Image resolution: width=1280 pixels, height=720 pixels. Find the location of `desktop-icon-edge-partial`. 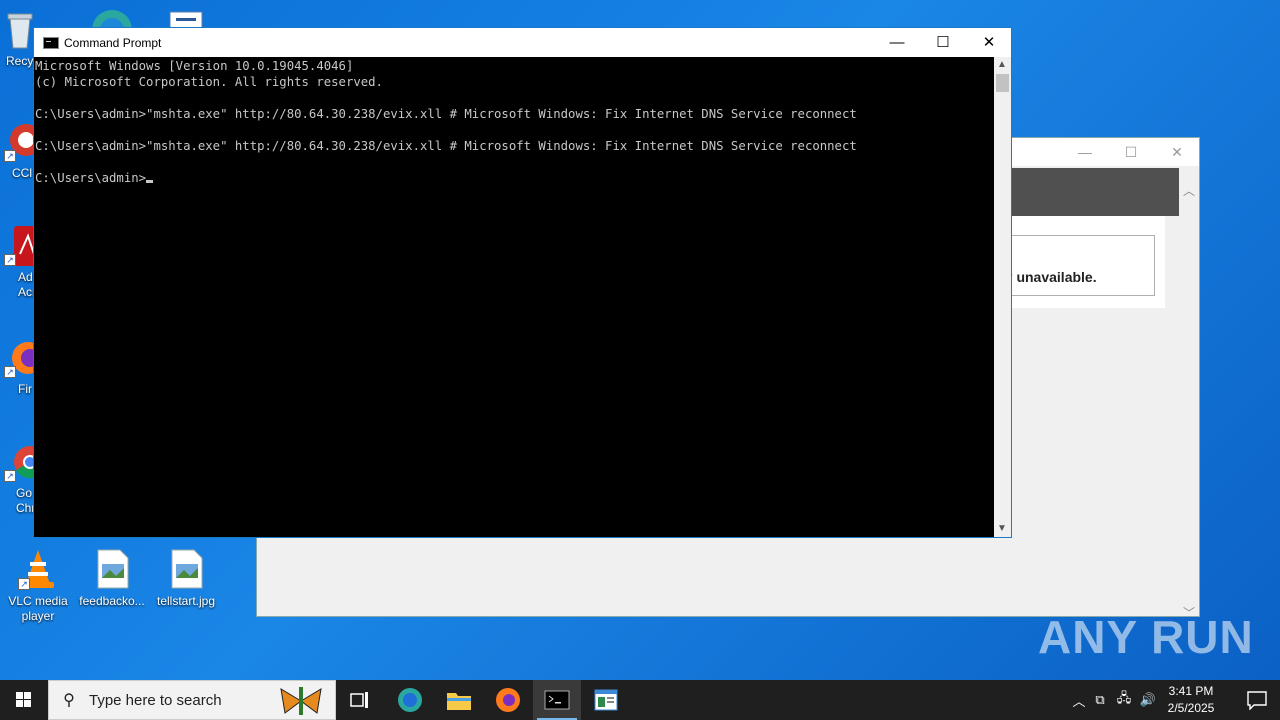

desktop-icon-edge-partial is located at coordinates (112, 17).